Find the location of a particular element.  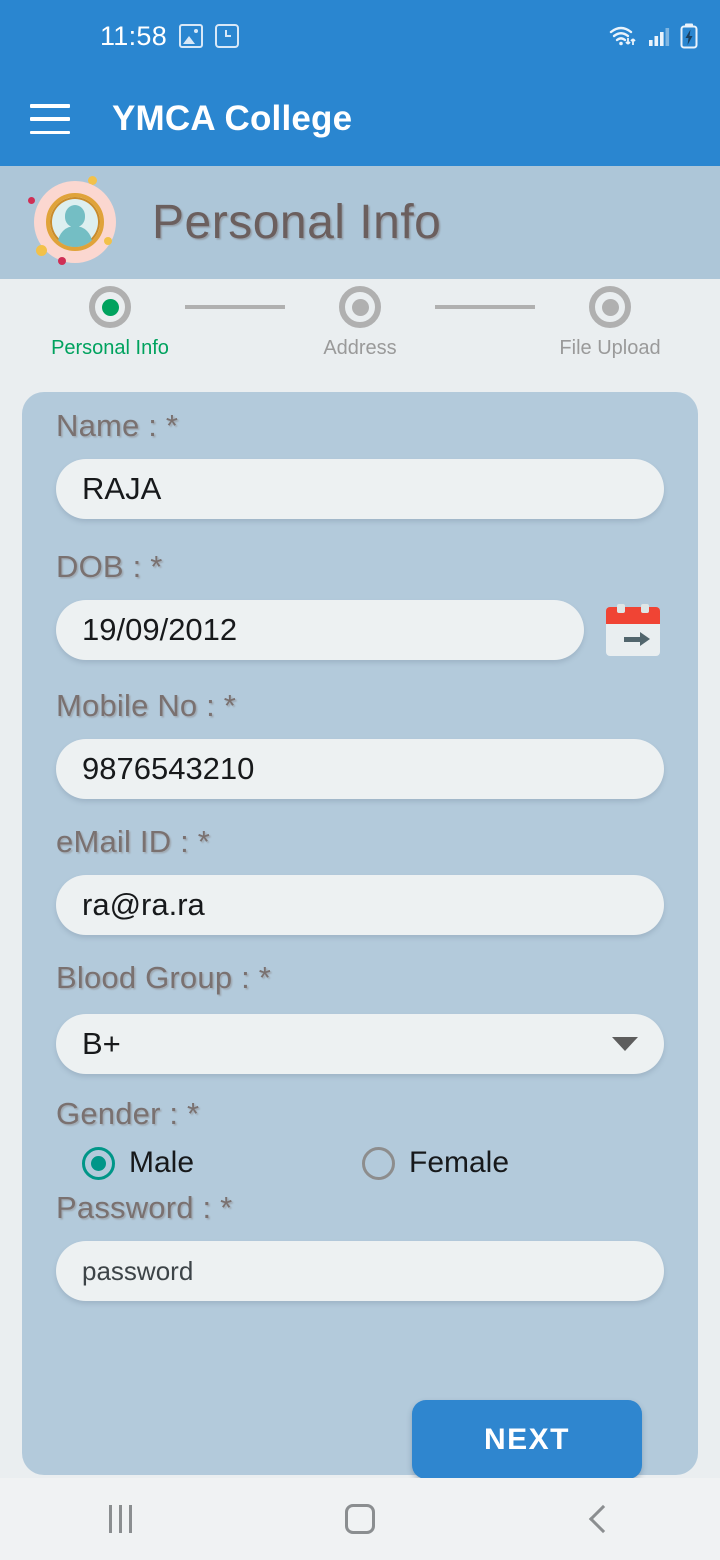

gender-label: Gender : * is located at coordinates (128, 1113).